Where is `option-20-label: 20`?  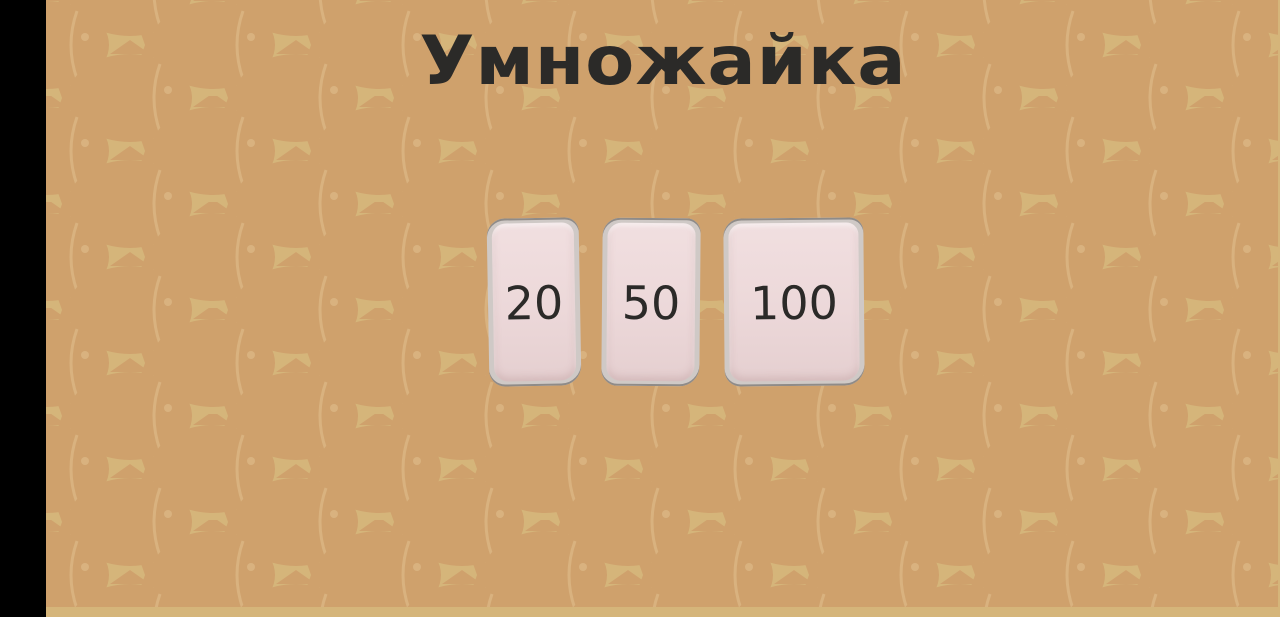
option-20-label: 20 is located at coordinates (534, 303).